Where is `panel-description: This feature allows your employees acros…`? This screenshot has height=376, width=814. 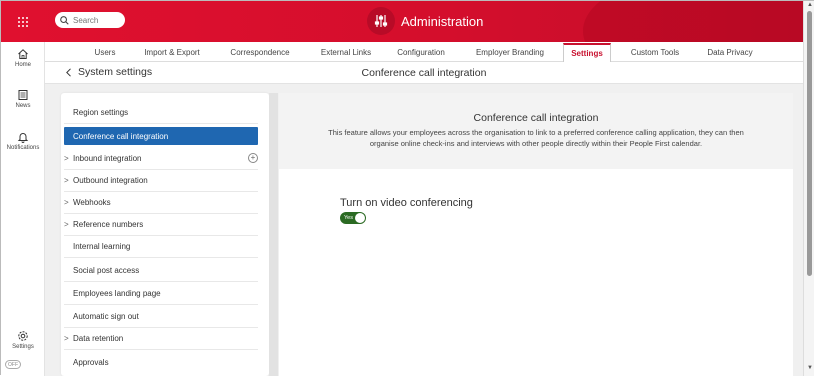 panel-description: This feature allows your employees acros… is located at coordinates (536, 138).